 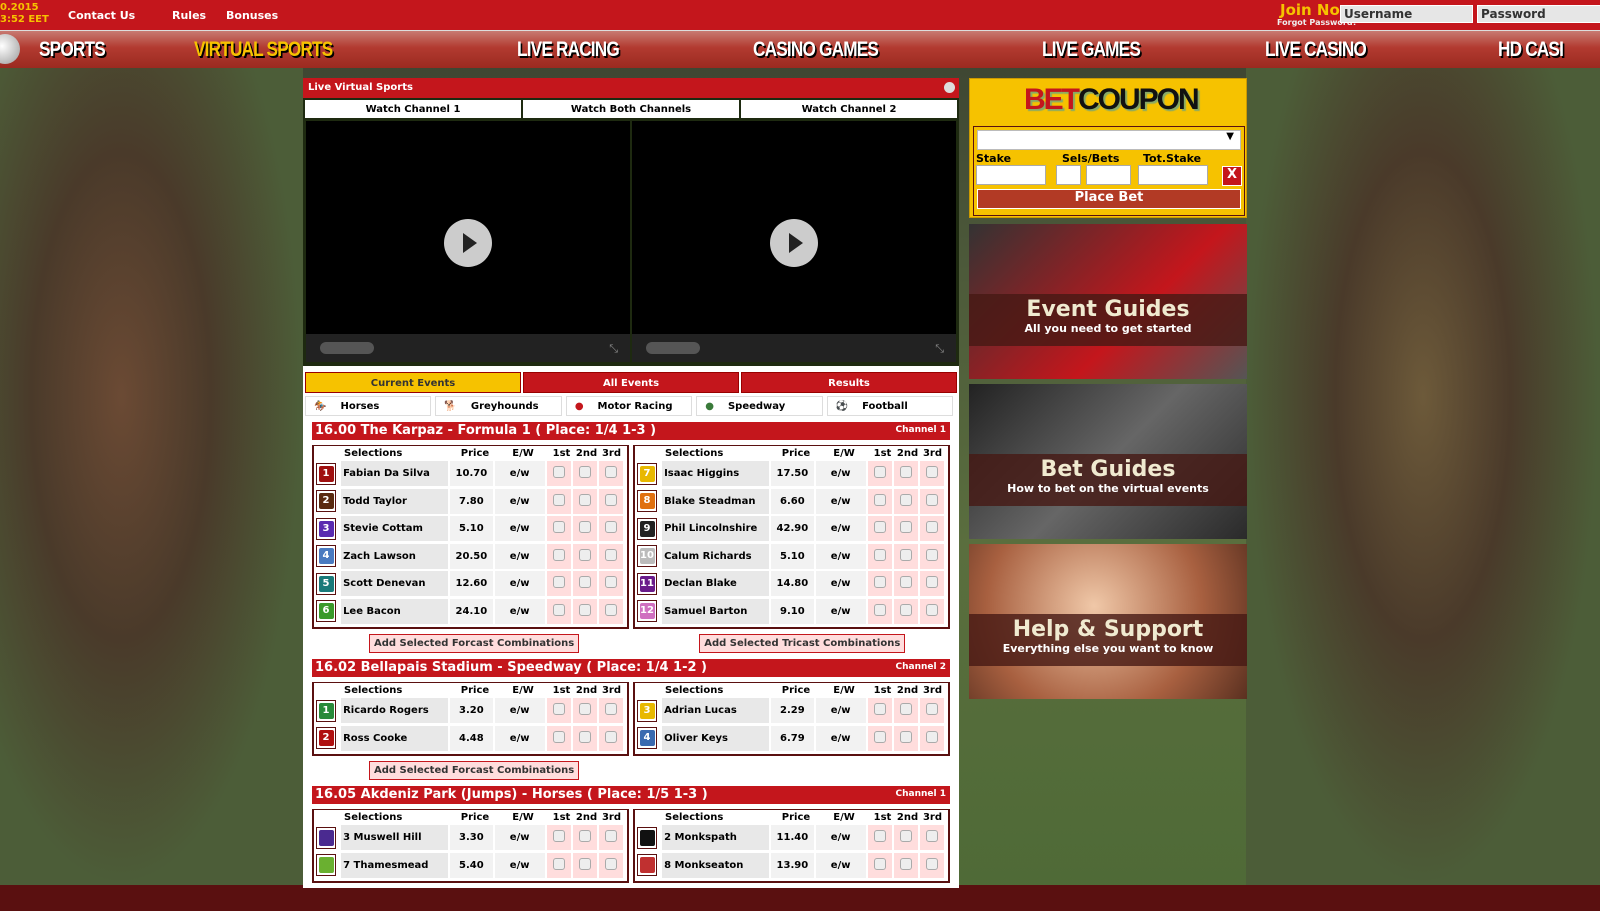 I want to click on sport-tab-motor-racing: ● Motor Racing, so click(x=629, y=406).